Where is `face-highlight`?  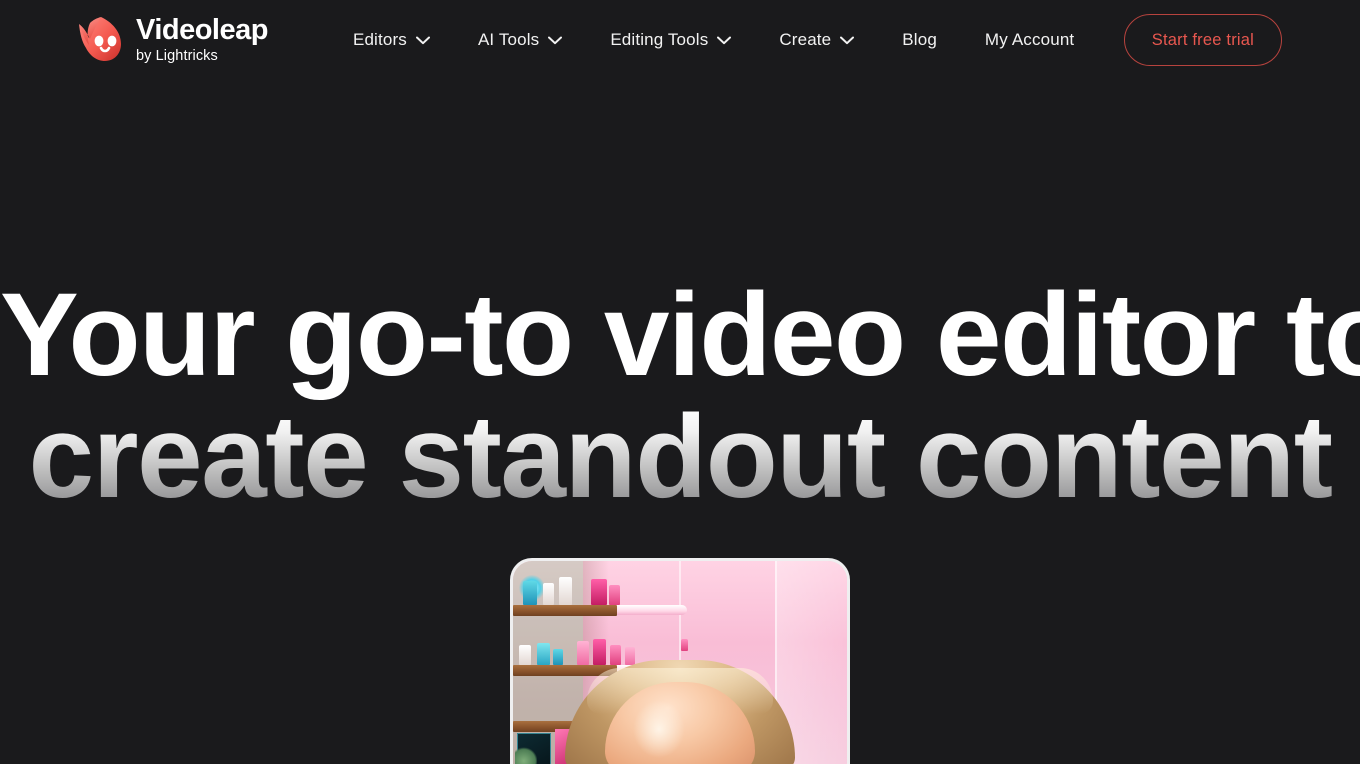
face-highlight is located at coordinates (659, 729).